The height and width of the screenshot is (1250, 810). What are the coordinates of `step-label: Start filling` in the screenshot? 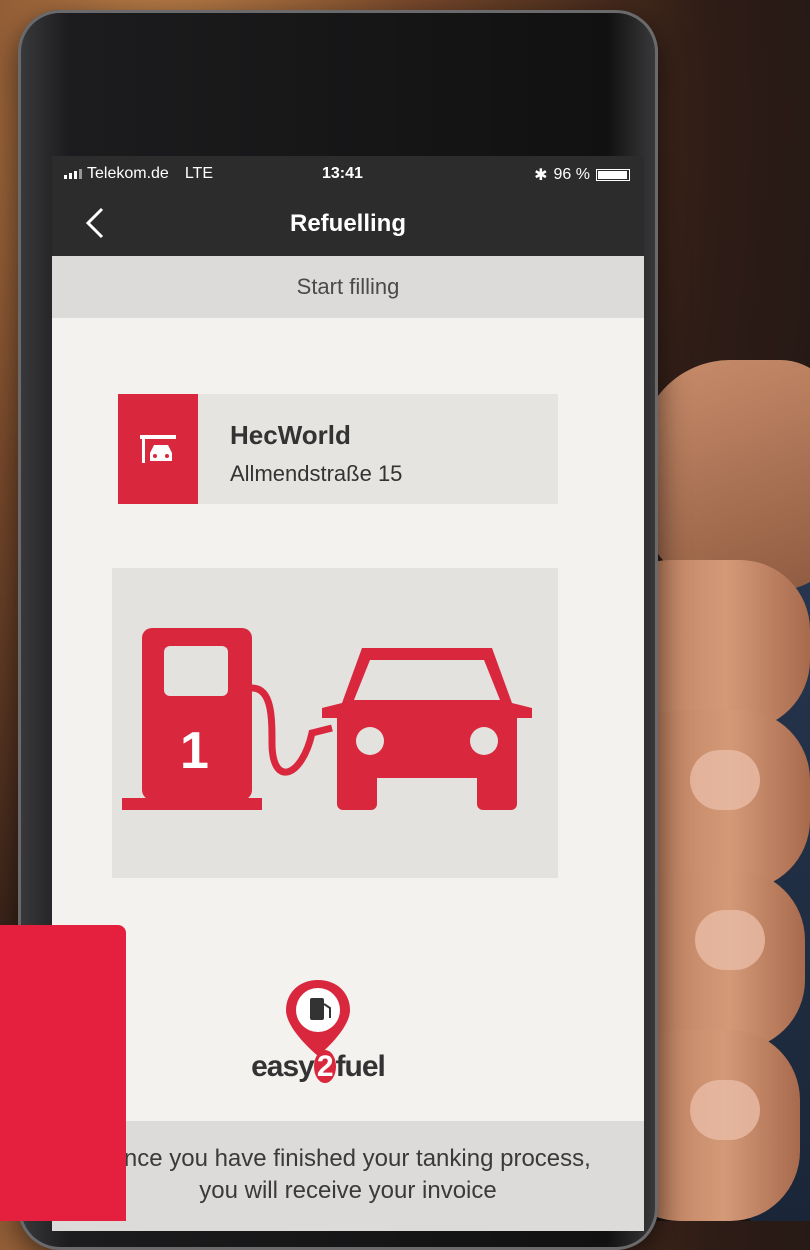 It's located at (348, 286).